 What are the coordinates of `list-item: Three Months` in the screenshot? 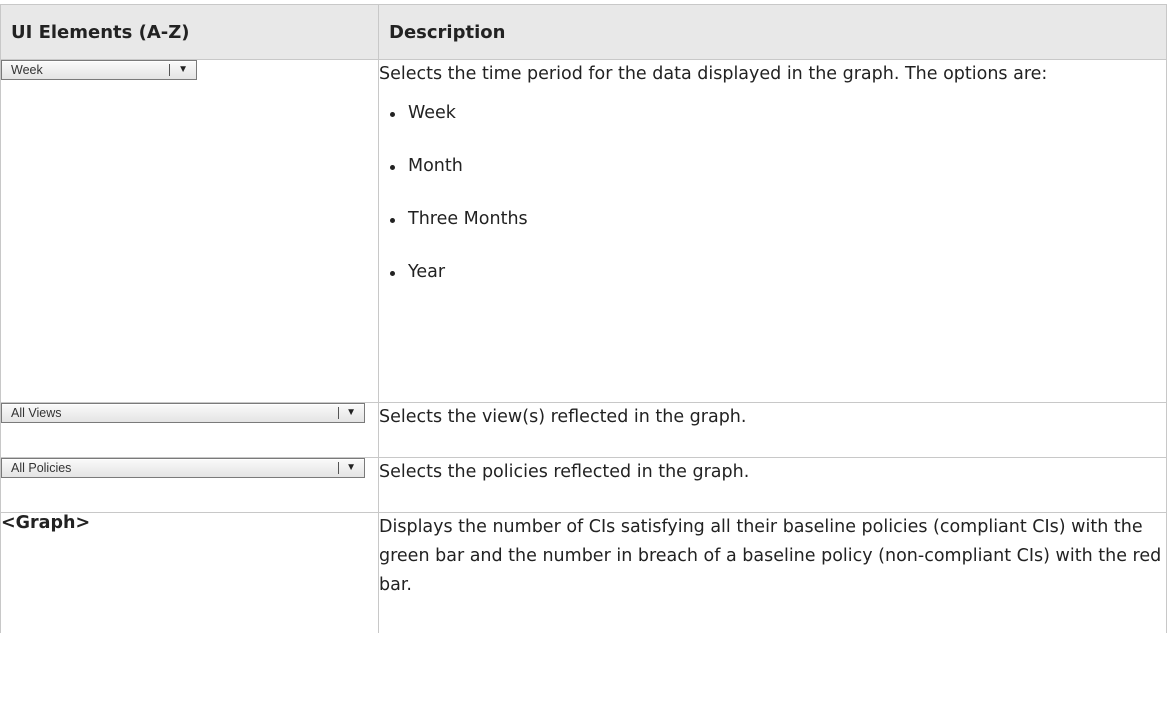 It's located at (772, 219).